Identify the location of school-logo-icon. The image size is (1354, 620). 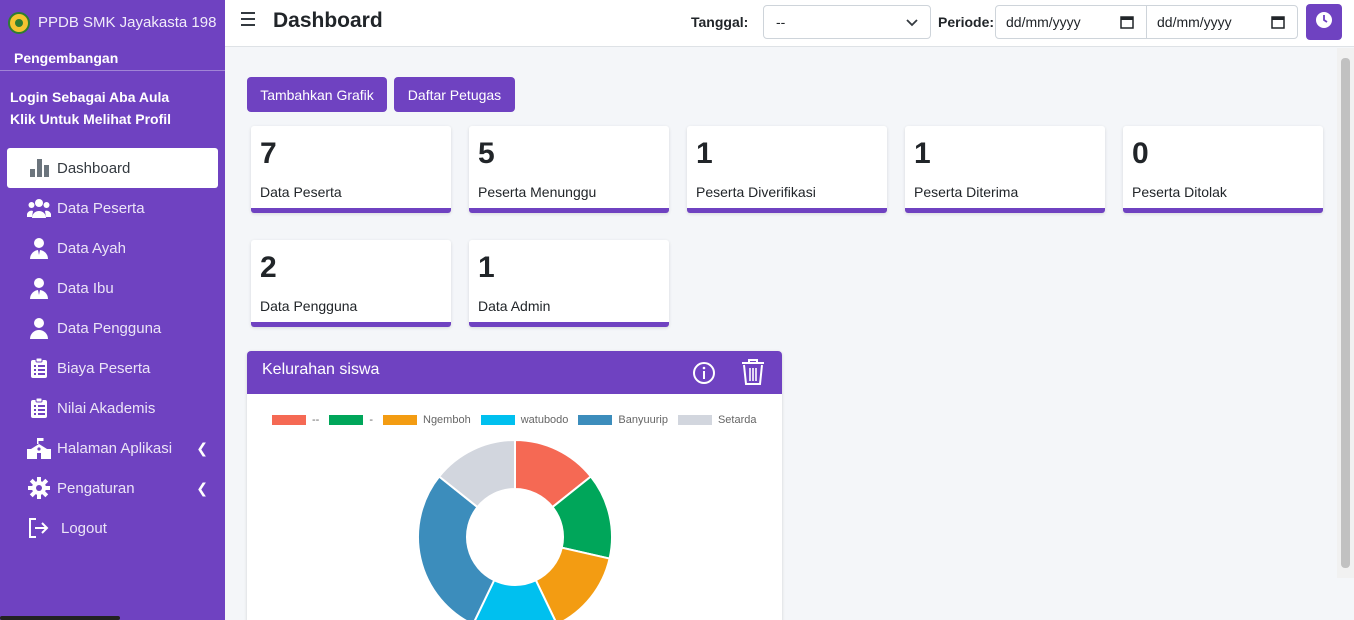
(19, 22).